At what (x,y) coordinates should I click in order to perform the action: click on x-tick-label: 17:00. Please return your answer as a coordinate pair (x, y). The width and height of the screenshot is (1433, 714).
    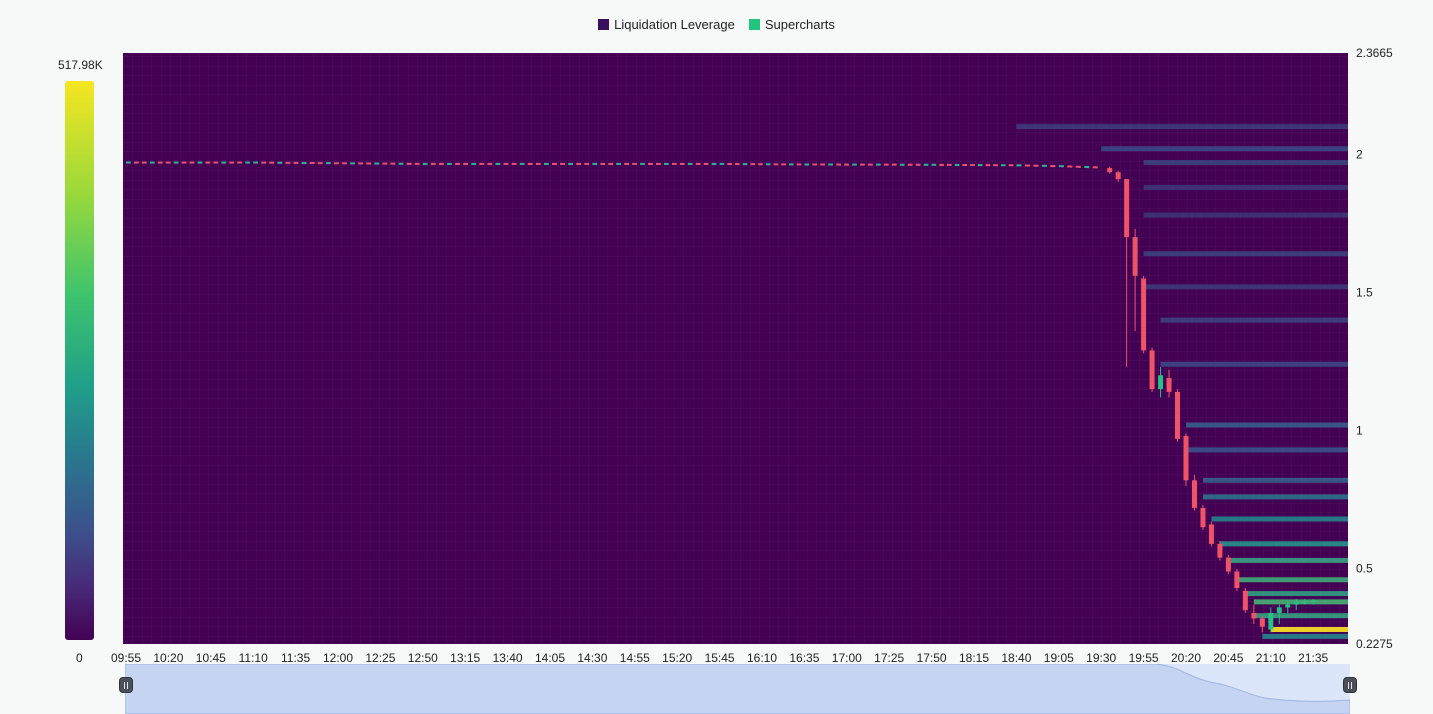
    Looking at the image, I should click on (847, 657).